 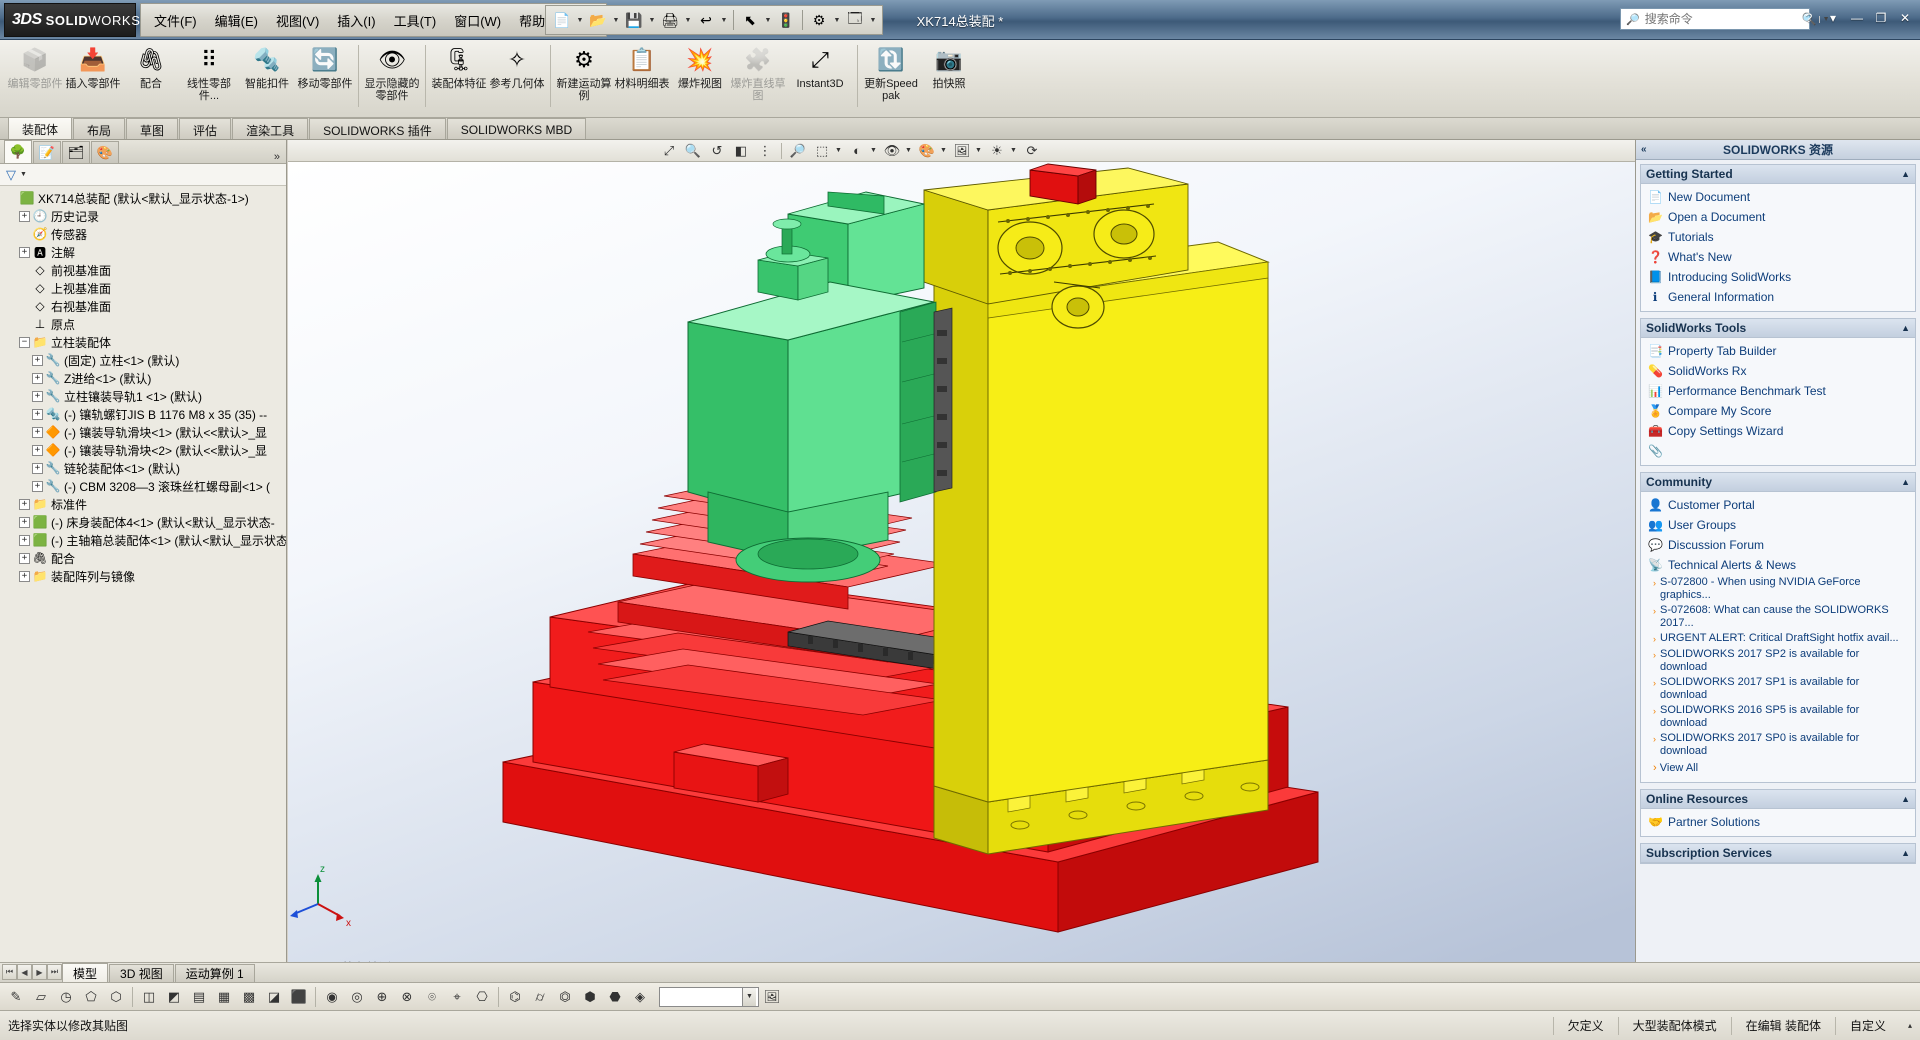 I want to click on tab-previous-icon: ◀, so click(x=24, y=972).